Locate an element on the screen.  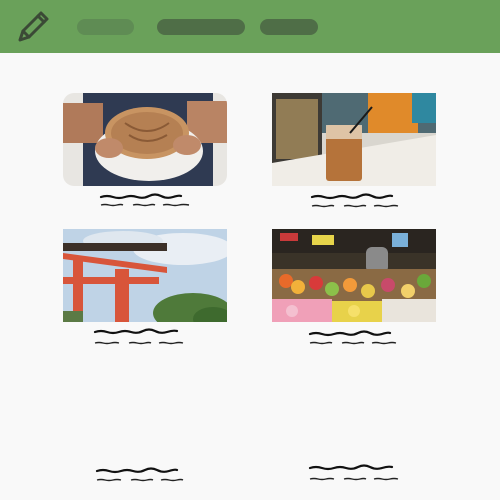
torii-gate-photo is located at coordinates (145, 275).